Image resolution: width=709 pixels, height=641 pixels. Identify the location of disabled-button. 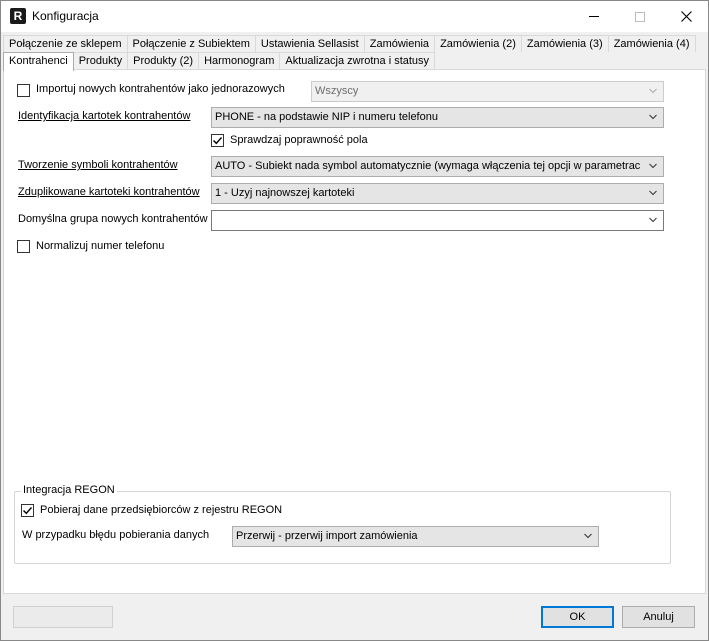
(63, 617).